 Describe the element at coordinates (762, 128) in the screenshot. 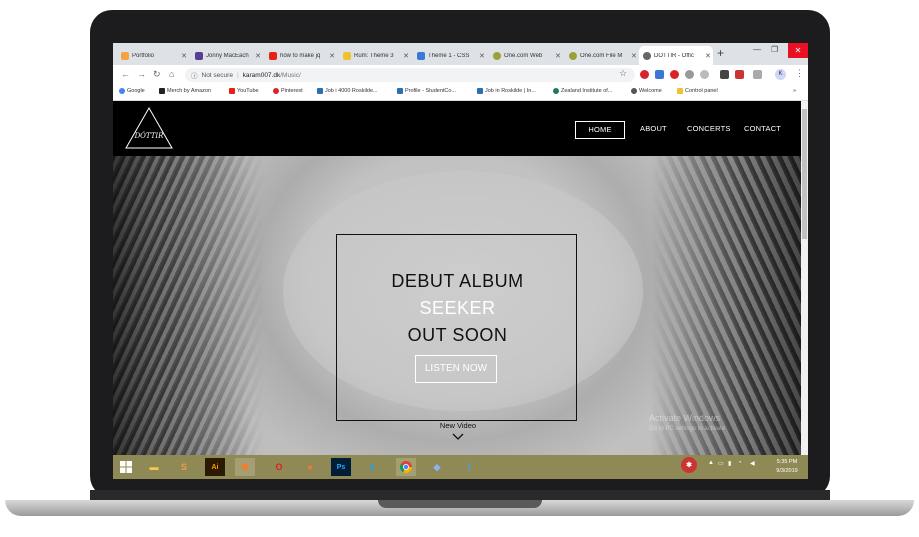

I see `nav-contact-link: CONTACT` at that location.